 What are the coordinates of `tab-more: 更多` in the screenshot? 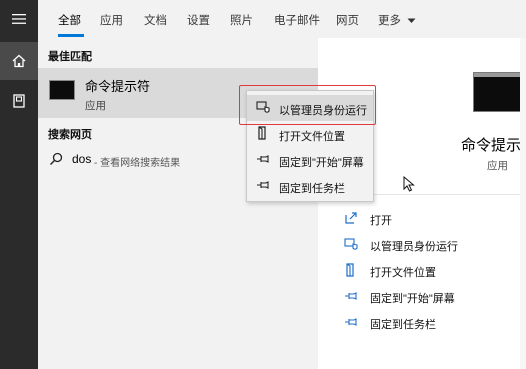 It's located at (397, 20).